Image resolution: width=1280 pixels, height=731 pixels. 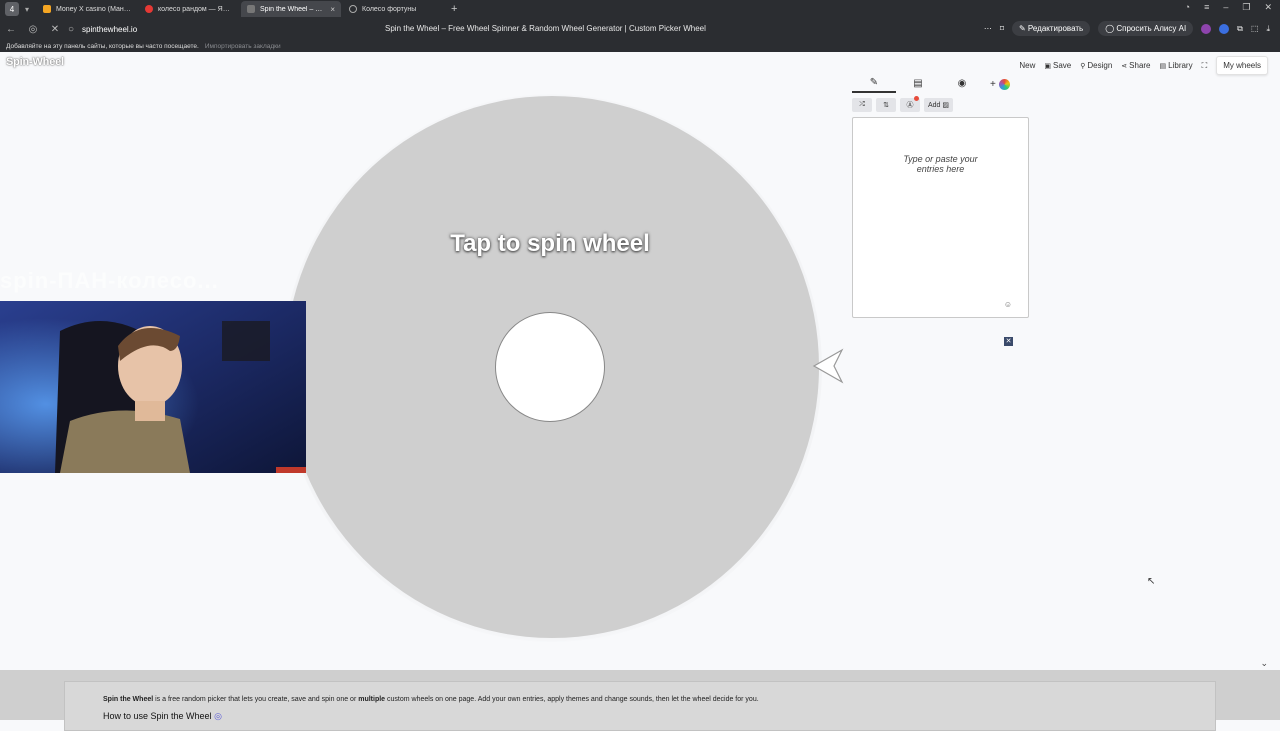 I want to click on add-image-button: Add ▨, so click(x=939, y=105).